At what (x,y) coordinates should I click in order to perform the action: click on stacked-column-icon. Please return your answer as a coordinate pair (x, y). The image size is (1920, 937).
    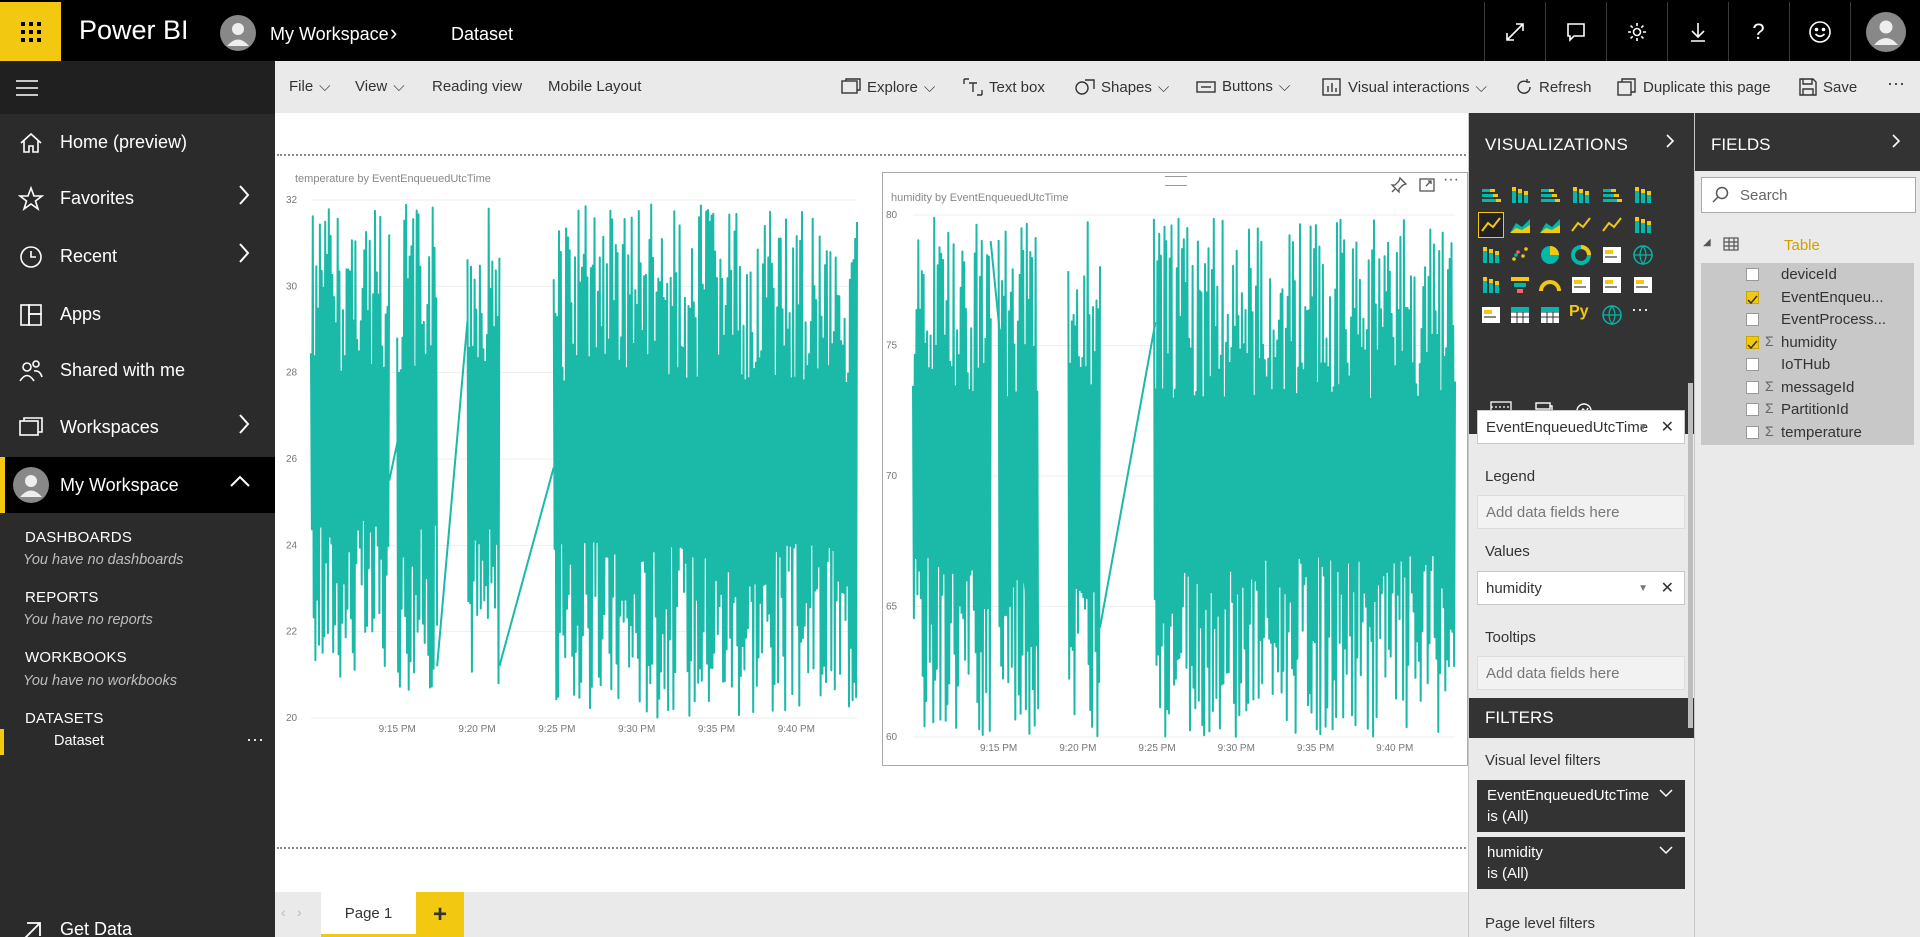
    Looking at the image, I should click on (1520, 195).